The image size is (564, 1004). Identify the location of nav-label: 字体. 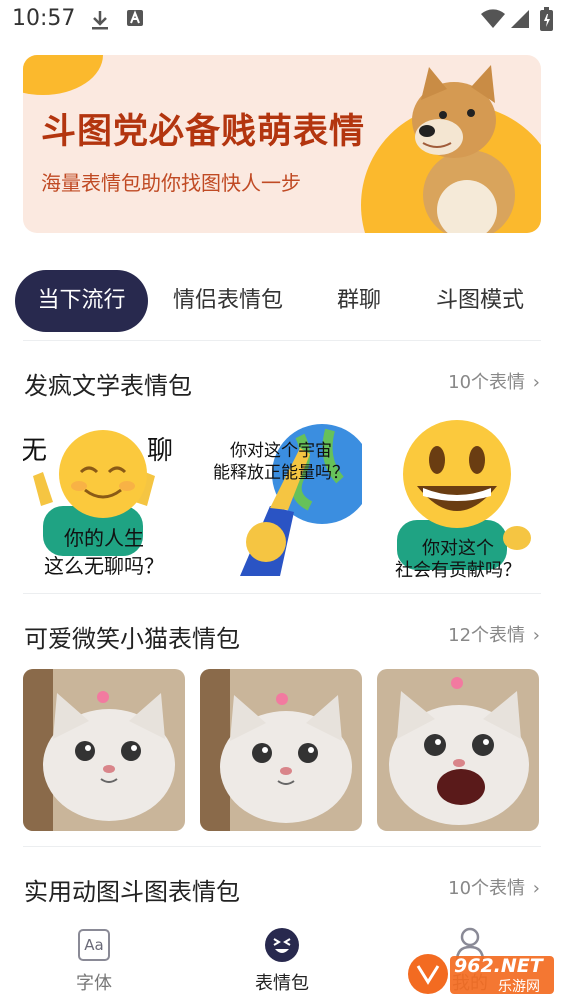
(94, 983).